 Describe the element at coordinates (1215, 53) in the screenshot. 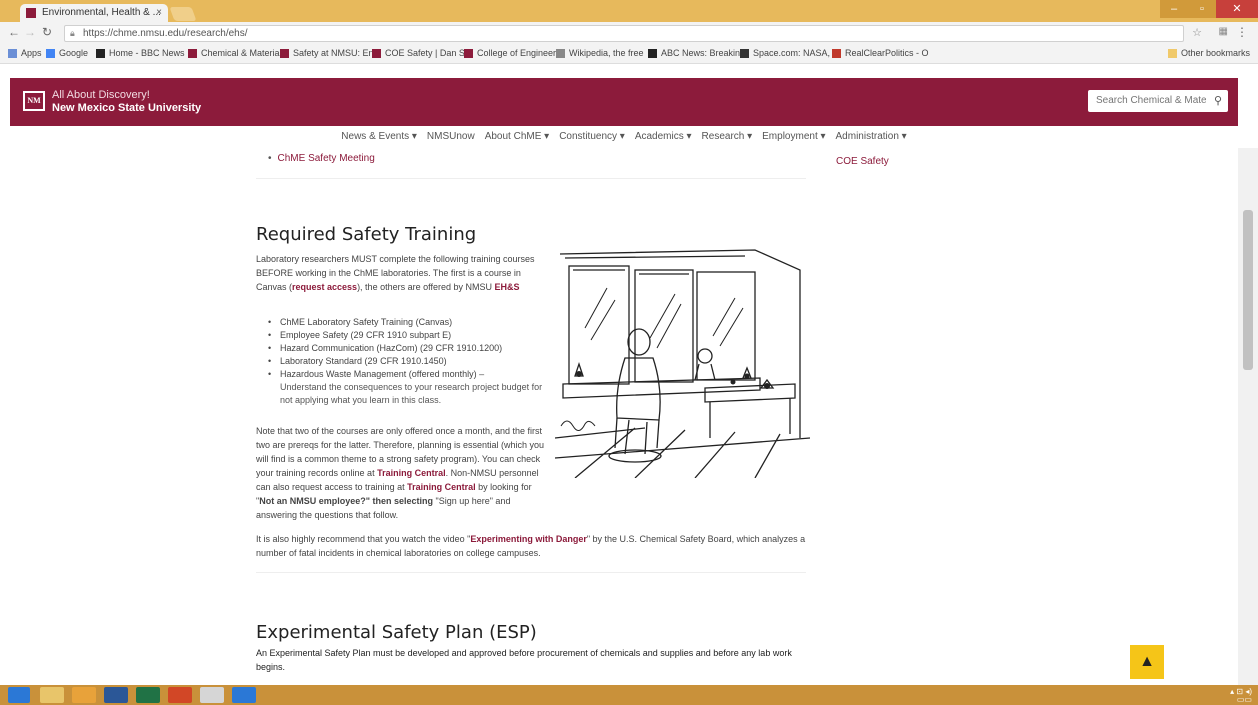

I see `other-bookmarks-label: Other bookmarks` at that location.